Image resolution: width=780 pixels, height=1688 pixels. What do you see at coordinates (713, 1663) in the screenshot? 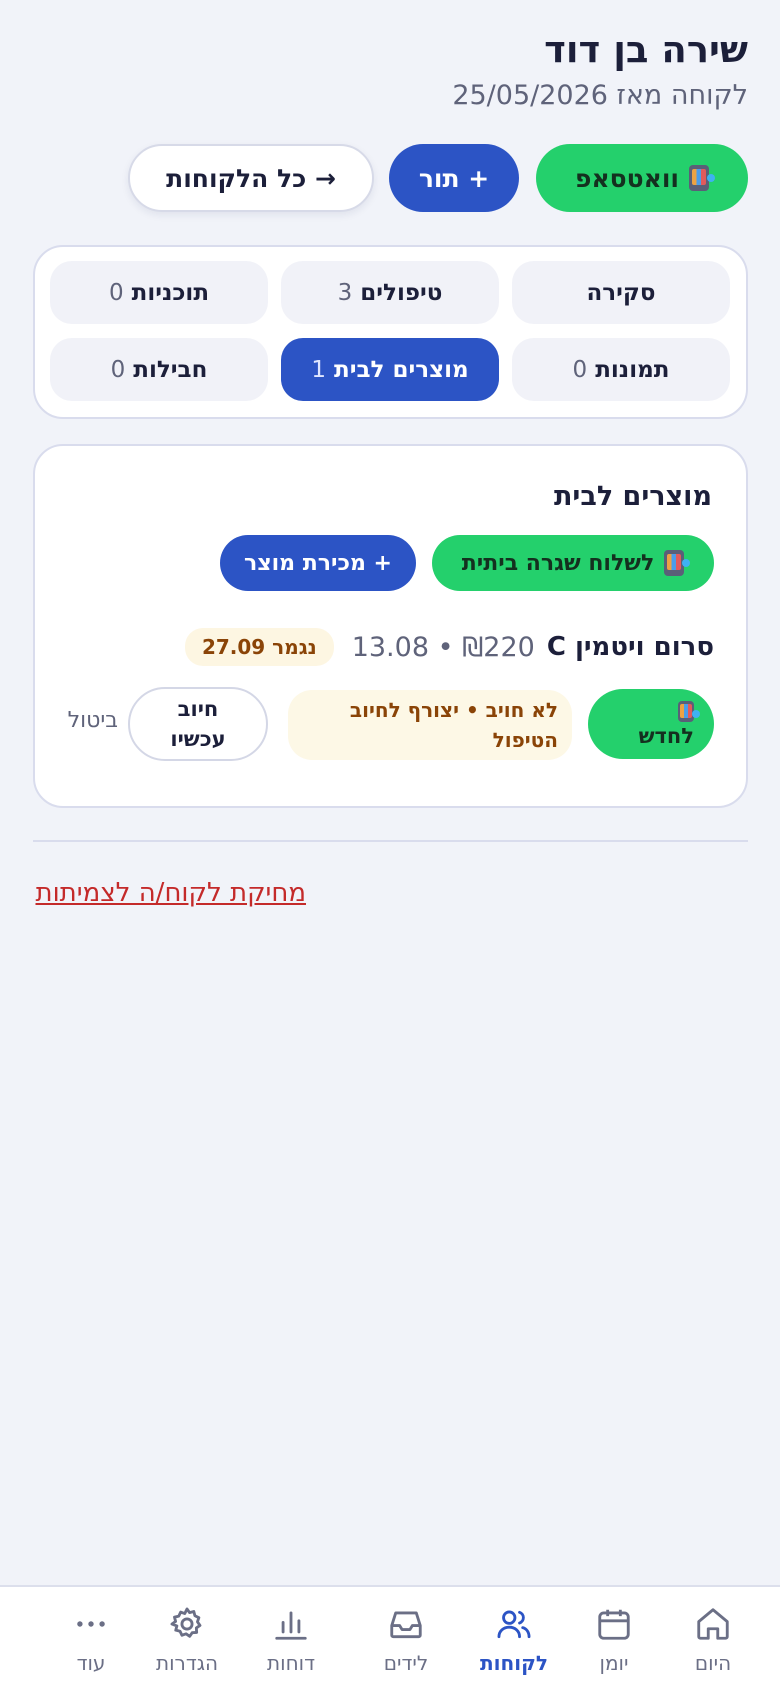
I see `nav-label: היום` at bounding box center [713, 1663].